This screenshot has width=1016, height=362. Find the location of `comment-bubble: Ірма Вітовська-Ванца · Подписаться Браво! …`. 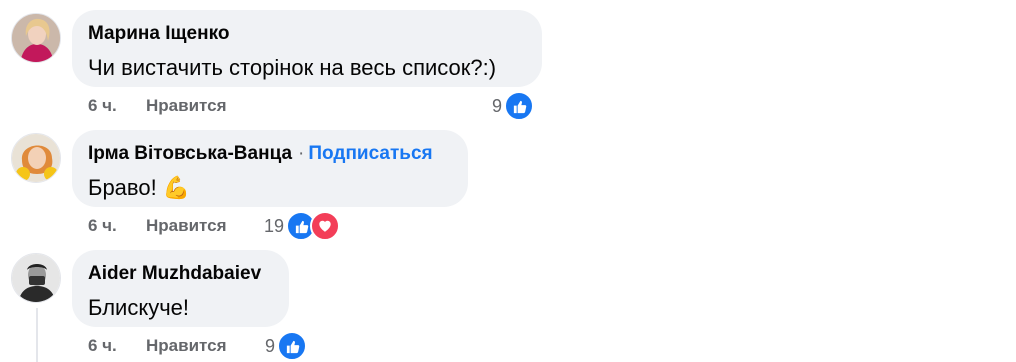

comment-bubble: Ірма Вітовська-Ванца · Подписаться Браво! … is located at coordinates (270, 168).